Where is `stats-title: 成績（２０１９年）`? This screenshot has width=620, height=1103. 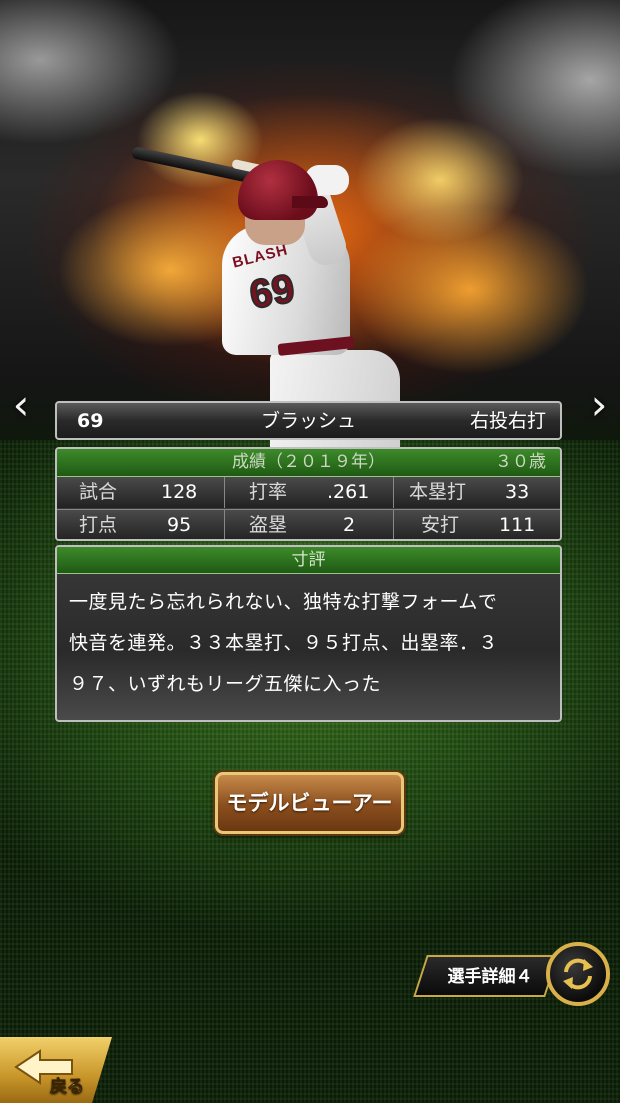 stats-title: 成績（２０１９年） is located at coordinates (308, 462).